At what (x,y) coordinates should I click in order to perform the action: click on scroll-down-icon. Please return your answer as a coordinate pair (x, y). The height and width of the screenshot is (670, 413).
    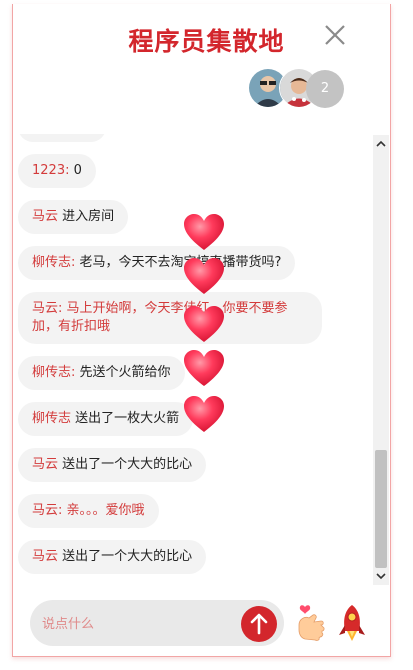
    Looking at the image, I should click on (381, 576).